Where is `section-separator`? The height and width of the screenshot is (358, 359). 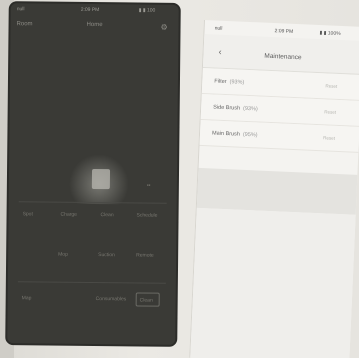
section-separator is located at coordinates (277, 191).